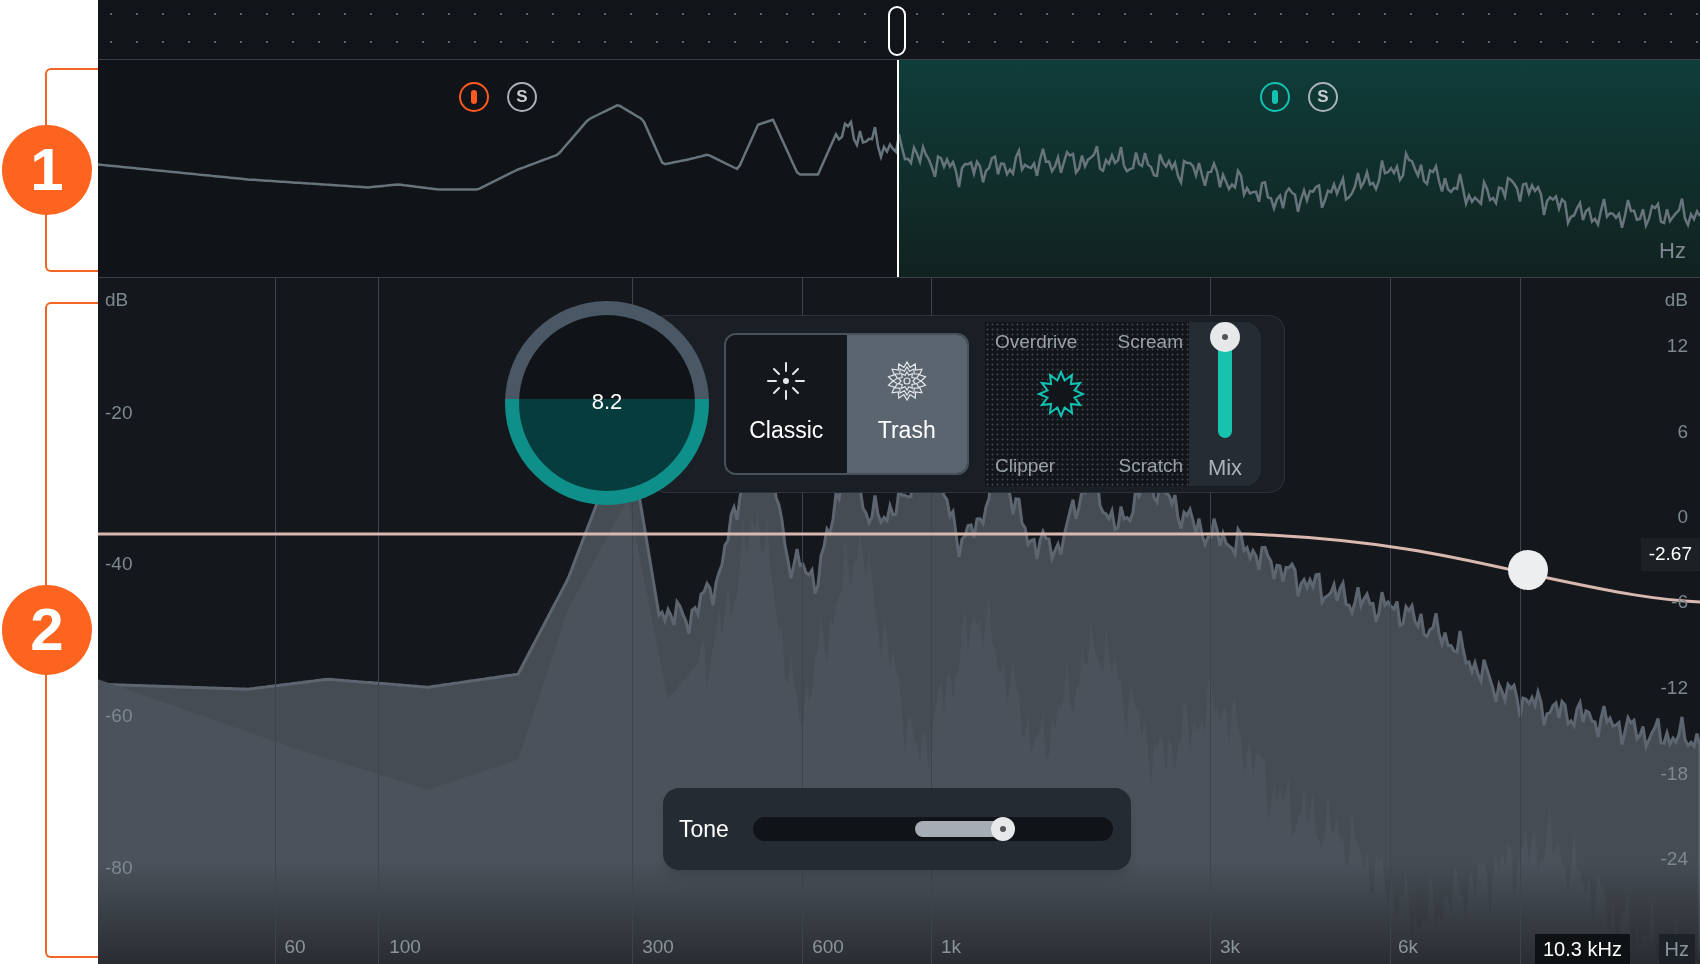 Image resolution: width=1700 pixels, height=964 pixels. Describe the element at coordinates (607, 401) in the screenshot. I see `drive-value: 8.2` at that location.